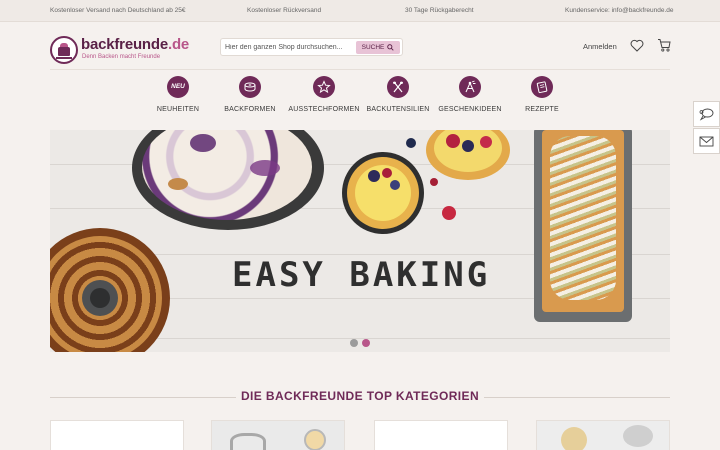  Describe the element at coordinates (619, 10) in the screenshot. I see `customer-service-info: Kundenservice: info@backfreunde.de` at that location.